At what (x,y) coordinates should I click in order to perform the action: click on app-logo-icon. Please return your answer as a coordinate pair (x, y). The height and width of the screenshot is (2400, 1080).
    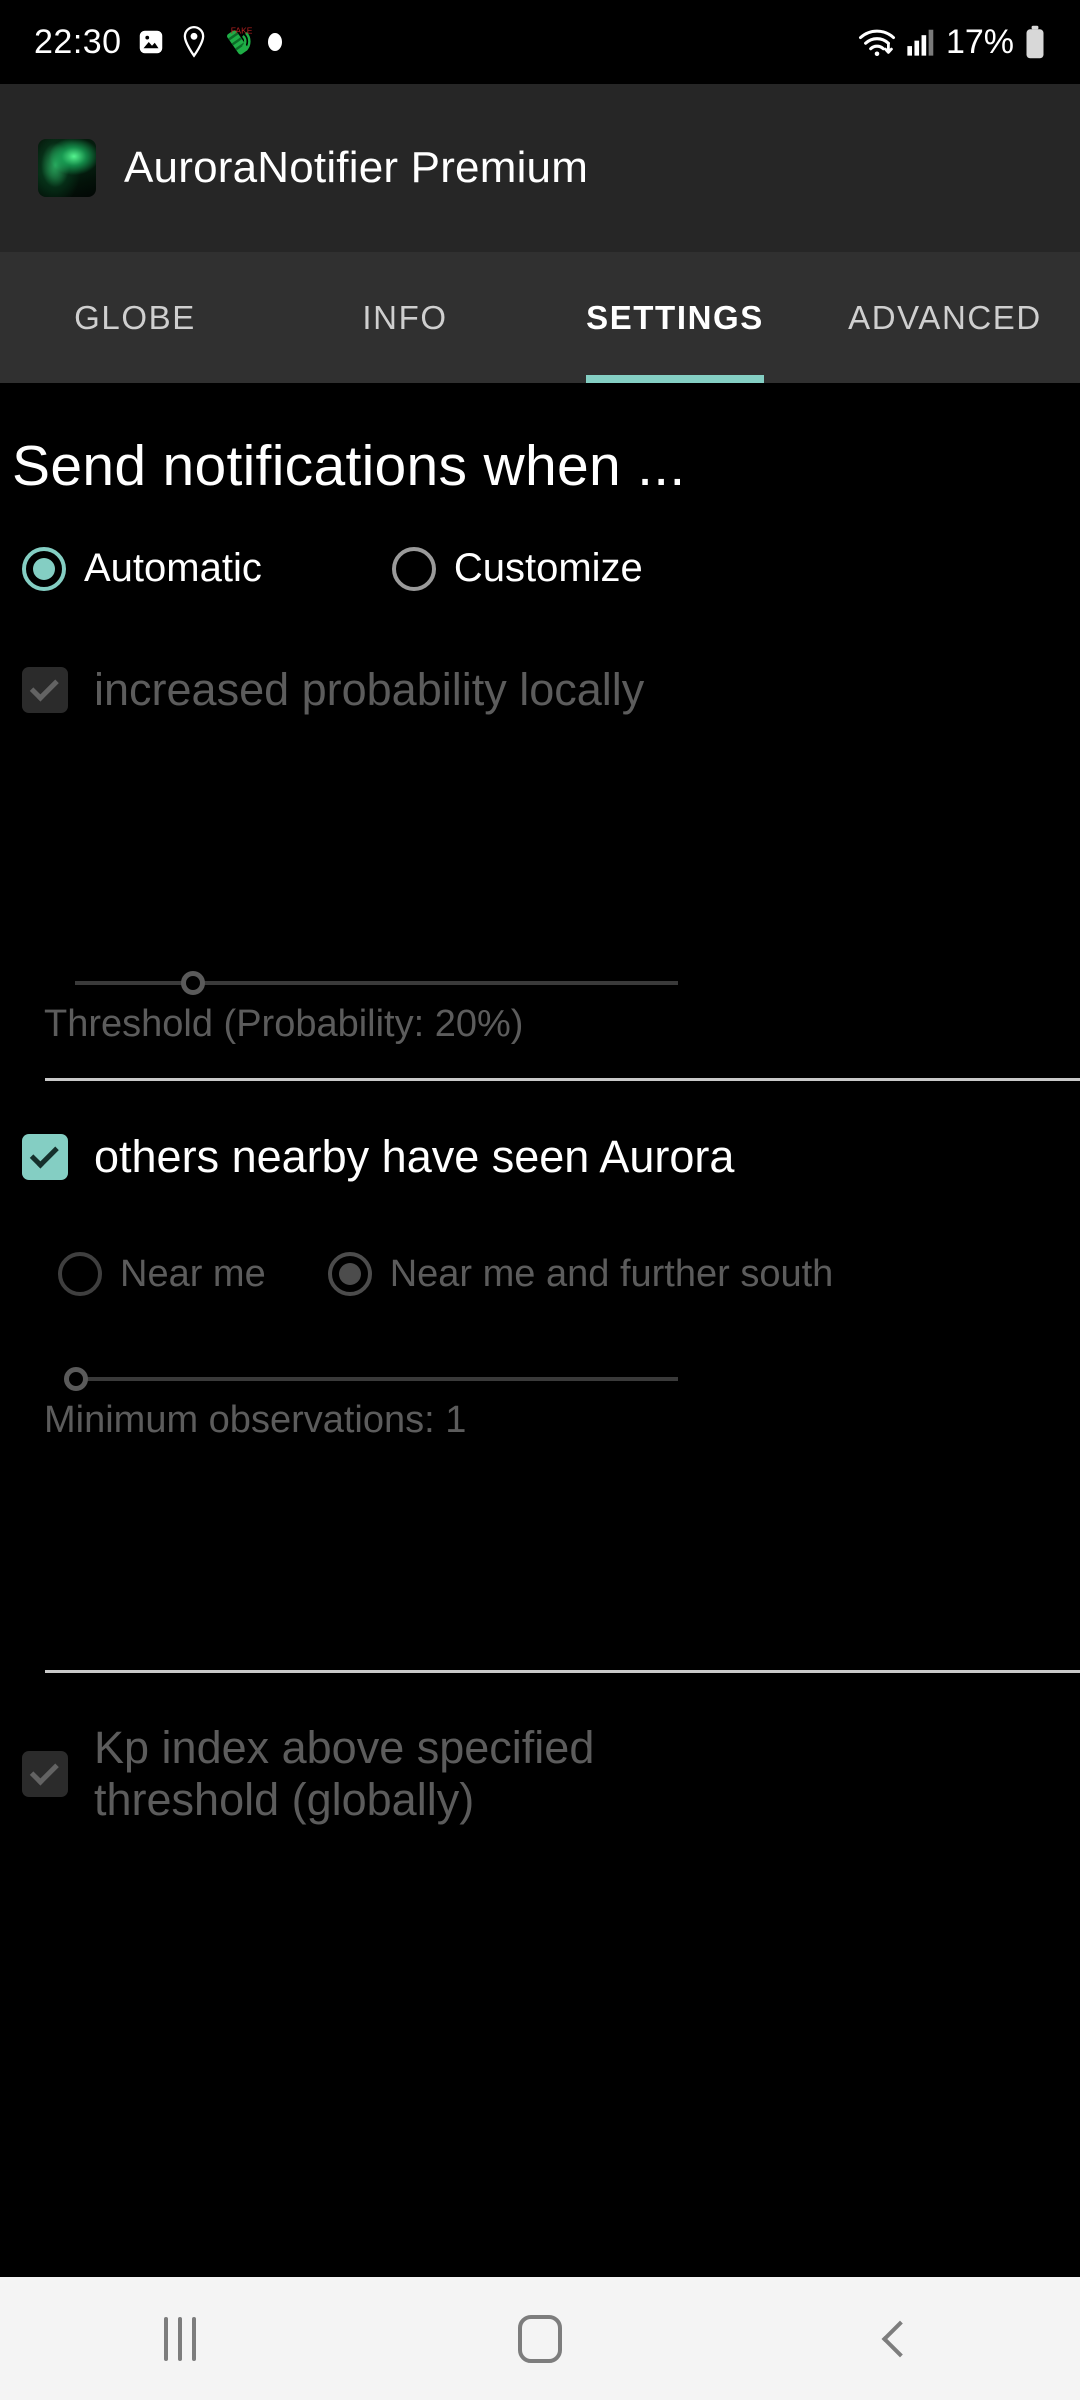
    Looking at the image, I should click on (67, 168).